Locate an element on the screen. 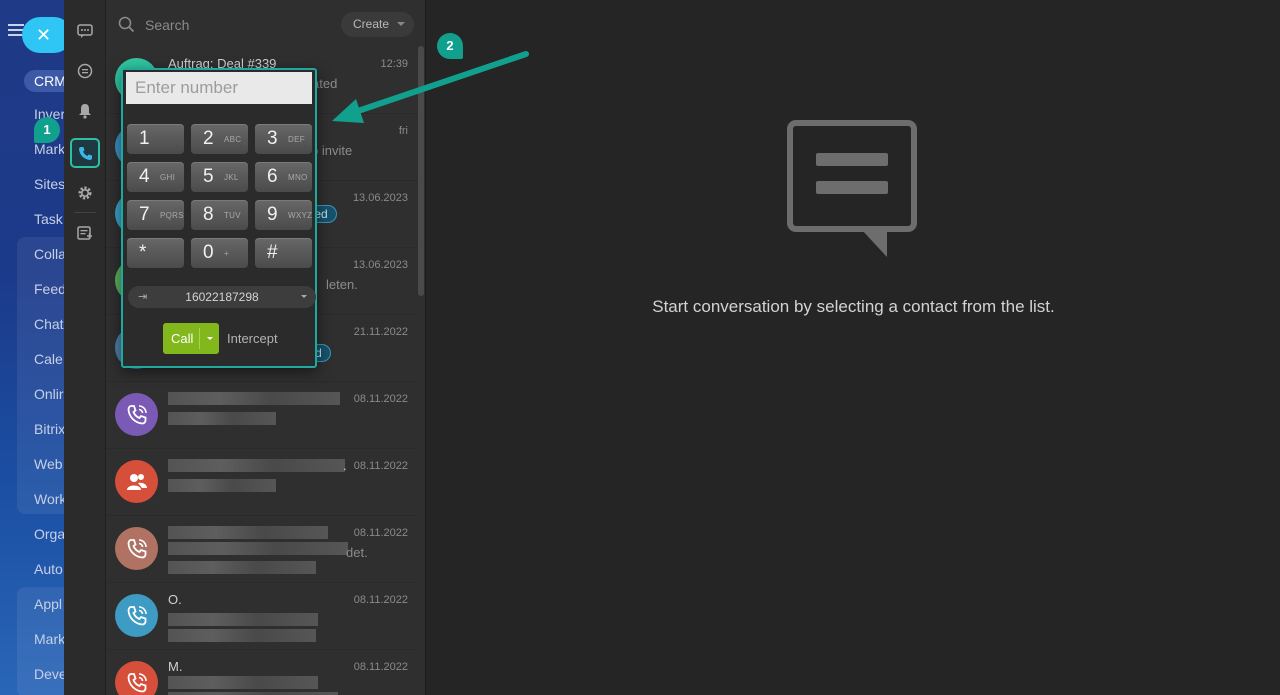 Image resolution: width=1280 pixels, height=695 pixels. chat-icon is located at coordinates (85, 30).